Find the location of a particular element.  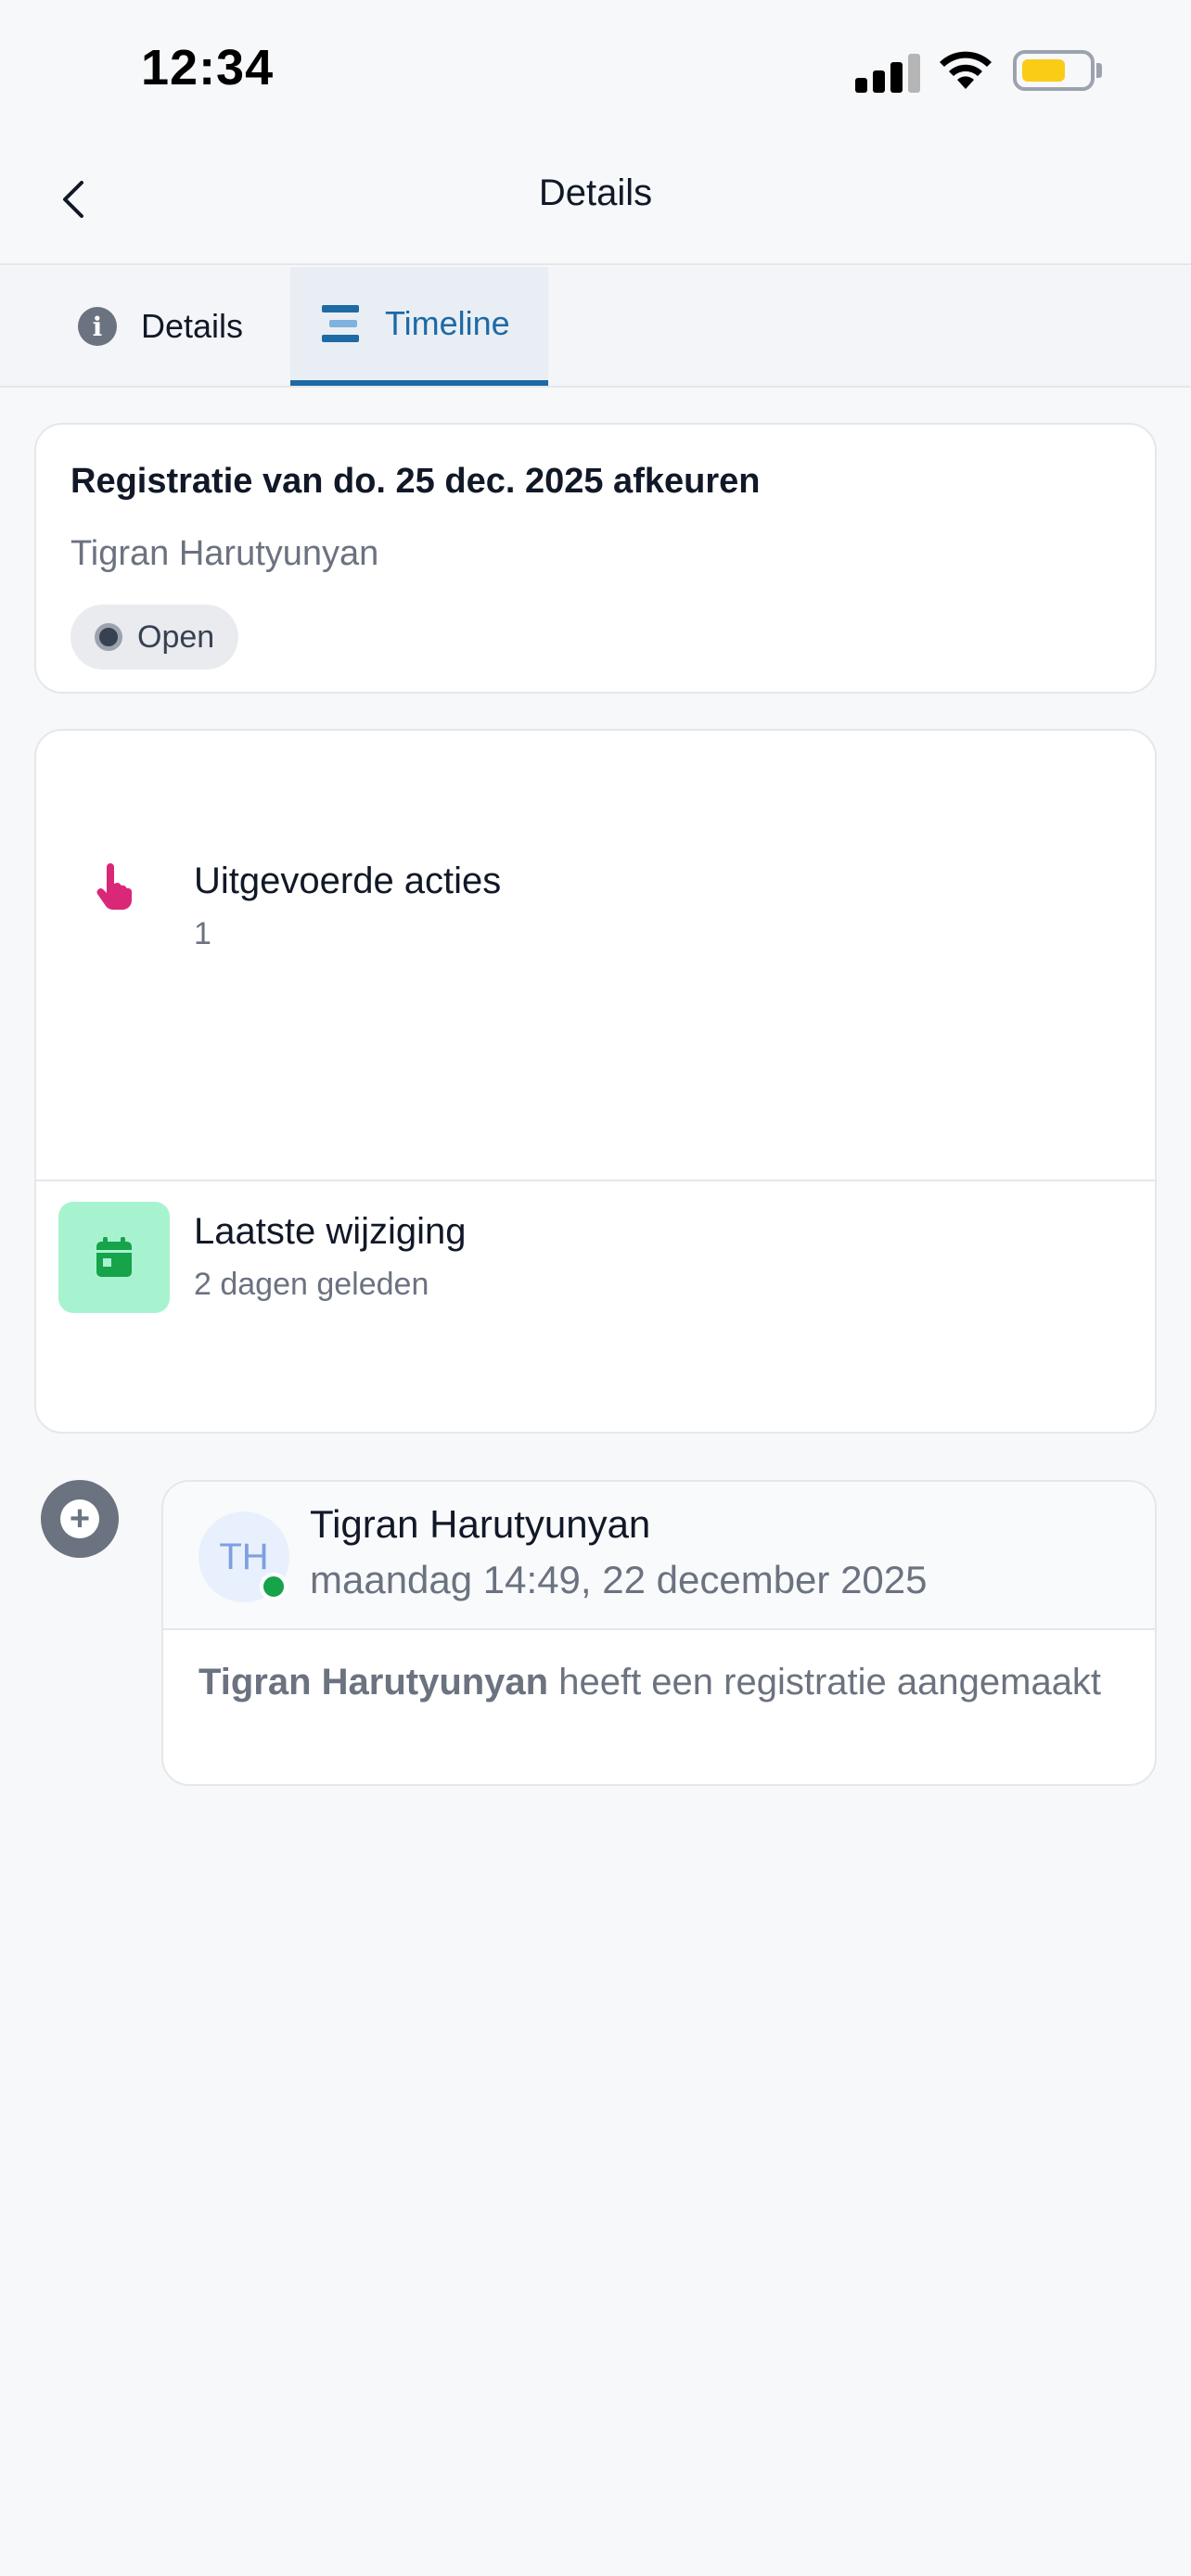

stat-actions-label: Uitgevoerde acties is located at coordinates (348, 881).